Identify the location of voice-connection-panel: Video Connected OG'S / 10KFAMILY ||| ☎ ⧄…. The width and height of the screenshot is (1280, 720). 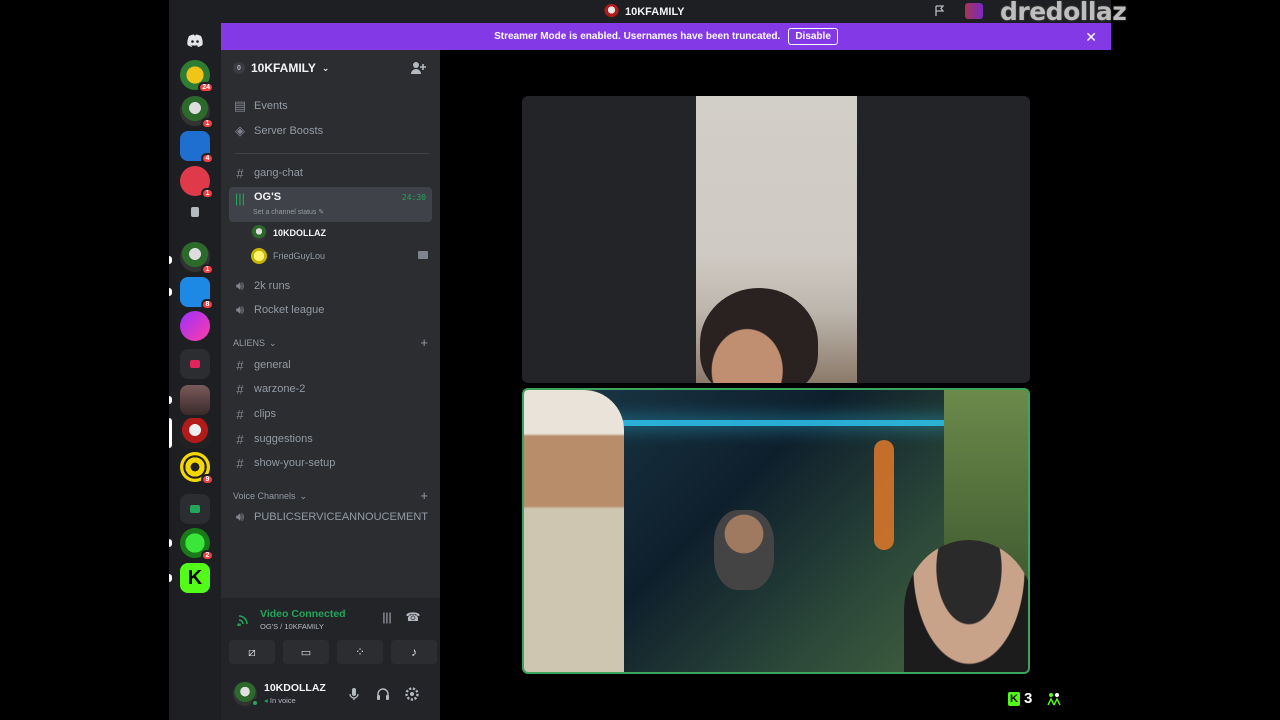
(330, 636).